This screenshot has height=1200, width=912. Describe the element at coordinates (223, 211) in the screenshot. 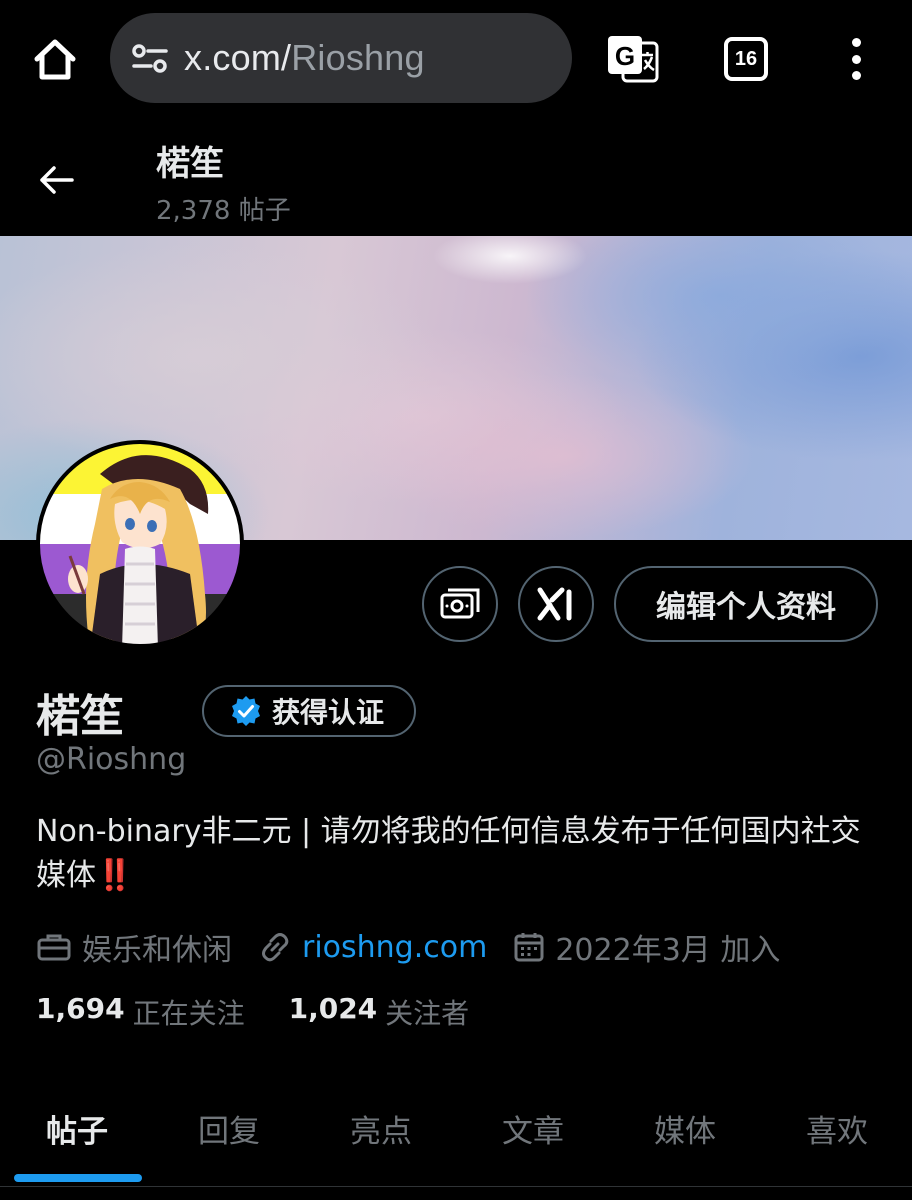

I see `header-post-count: 2,378 帖子` at that location.